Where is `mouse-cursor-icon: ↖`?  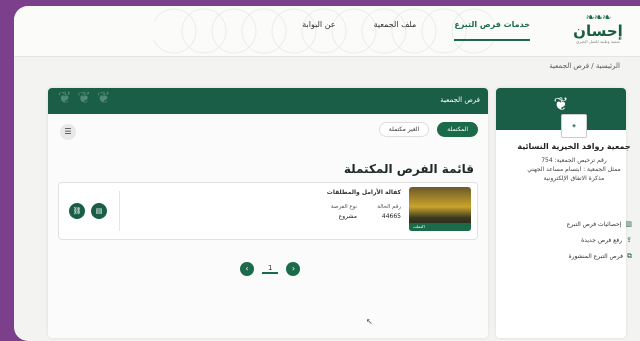 mouse-cursor-icon: ↖ is located at coordinates (369, 321).